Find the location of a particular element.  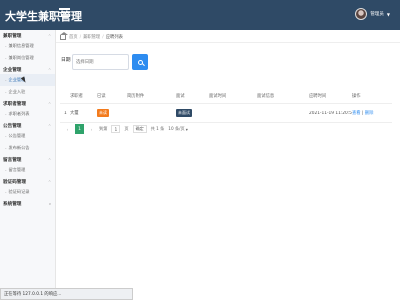

col-interview-info: 面试信息 is located at coordinates (266, 96).